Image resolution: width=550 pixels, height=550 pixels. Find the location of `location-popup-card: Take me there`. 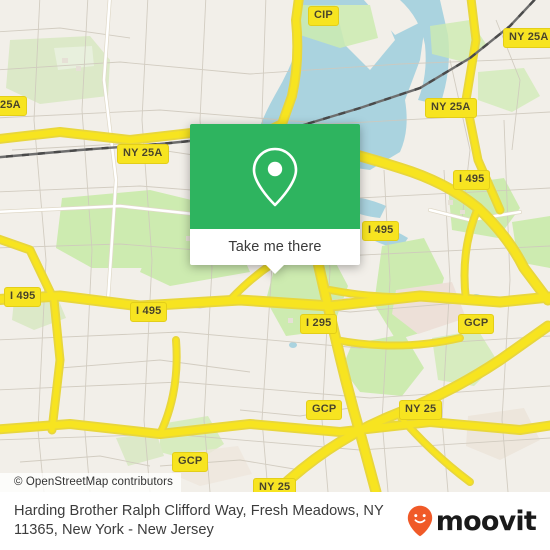

location-popup-card: Take me there is located at coordinates (275, 199).